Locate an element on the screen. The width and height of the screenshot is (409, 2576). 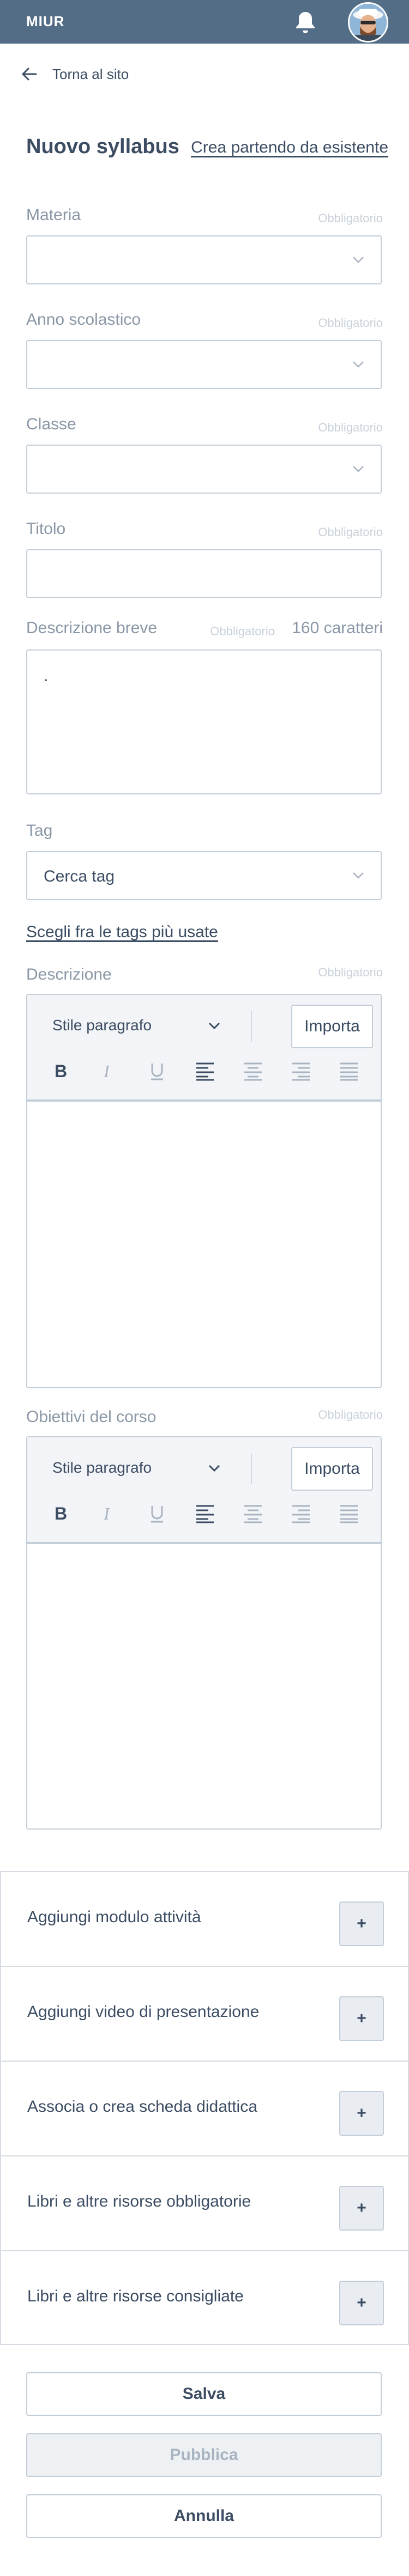
char-counter: 160 caratteri is located at coordinates (337, 628).